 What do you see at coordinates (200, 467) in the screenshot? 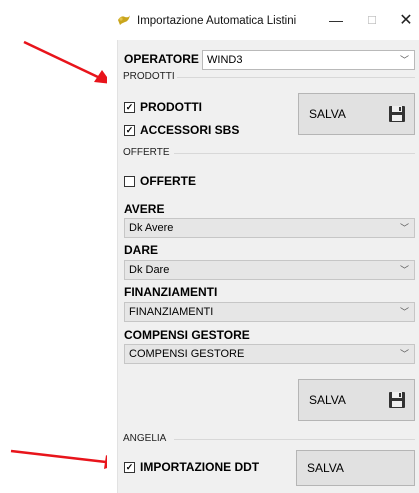
I see `importazione-ddt-label: IMPORTAZIONE DDT` at bounding box center [200, 467].